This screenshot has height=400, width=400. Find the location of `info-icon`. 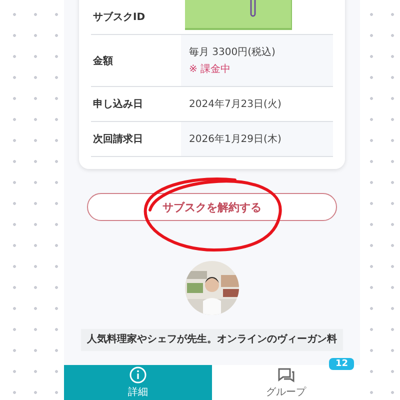

info-icon is located at coordinates (138, 375).